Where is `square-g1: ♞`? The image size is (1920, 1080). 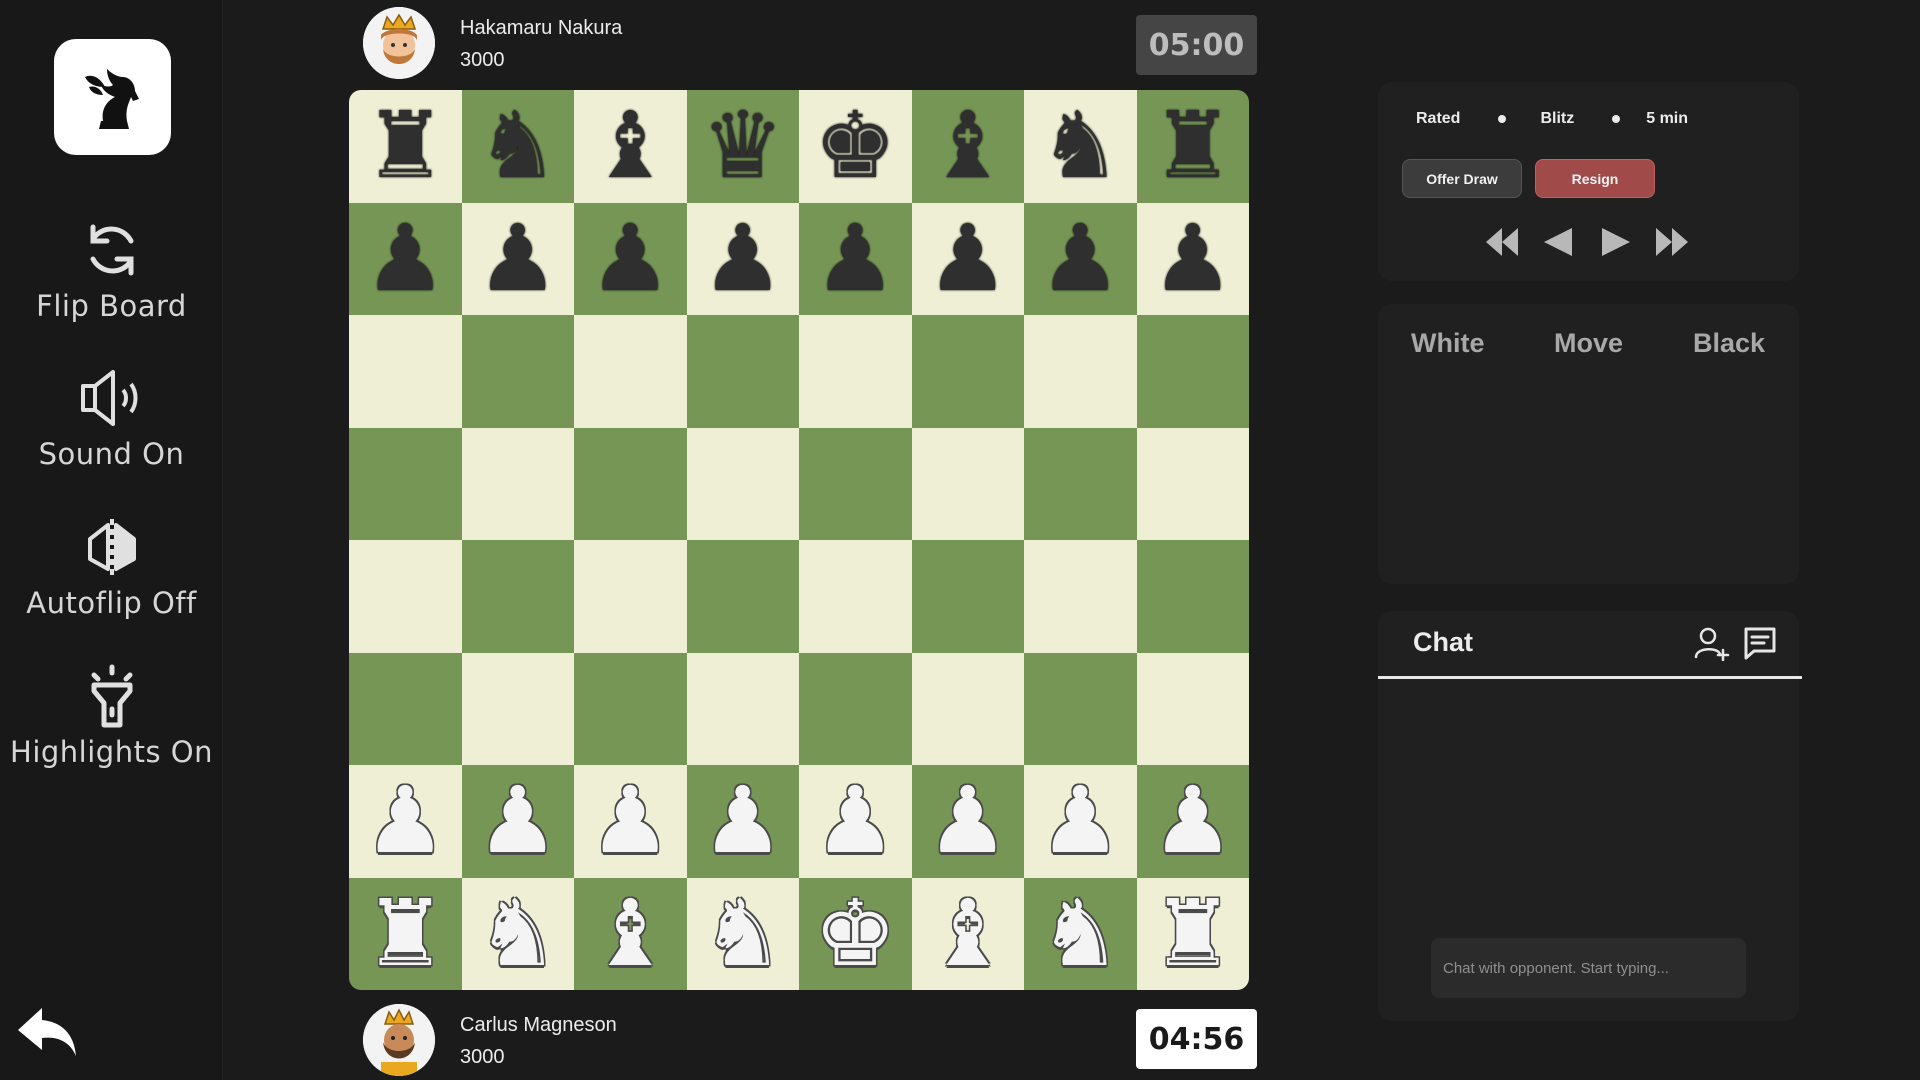 square-g1: ♞ is located at coordinates (1080, 933).